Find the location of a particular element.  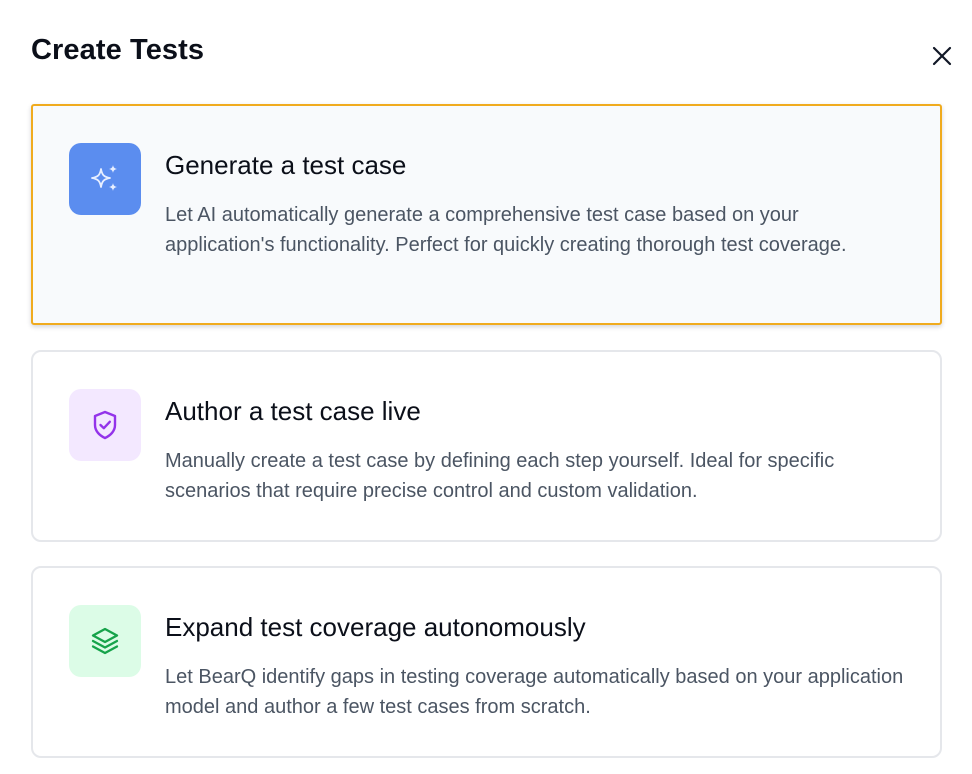

shield-check-icon is located at coordinates (105, 425).